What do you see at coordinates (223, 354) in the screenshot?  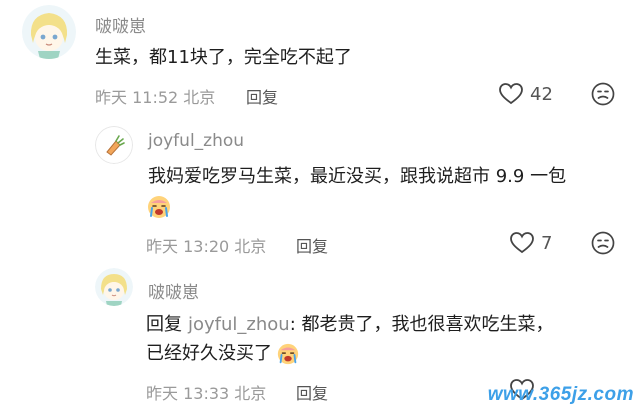 I see `comment-text-line2: 已经好久没买了` at bounding box center [223, 354].